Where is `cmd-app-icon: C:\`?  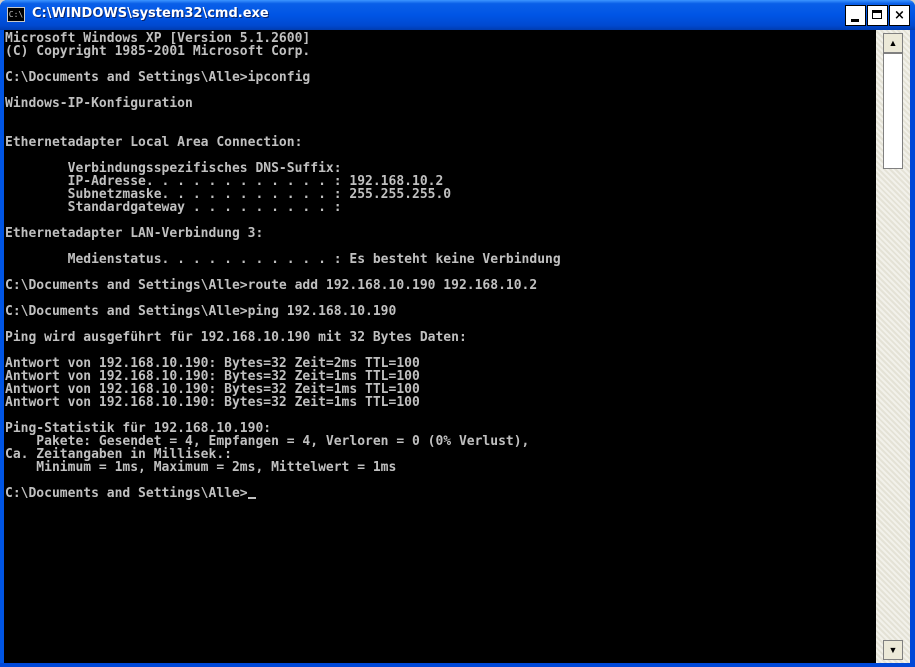
cmd-app-icon: C:\ is located at coordinates (16, 14).